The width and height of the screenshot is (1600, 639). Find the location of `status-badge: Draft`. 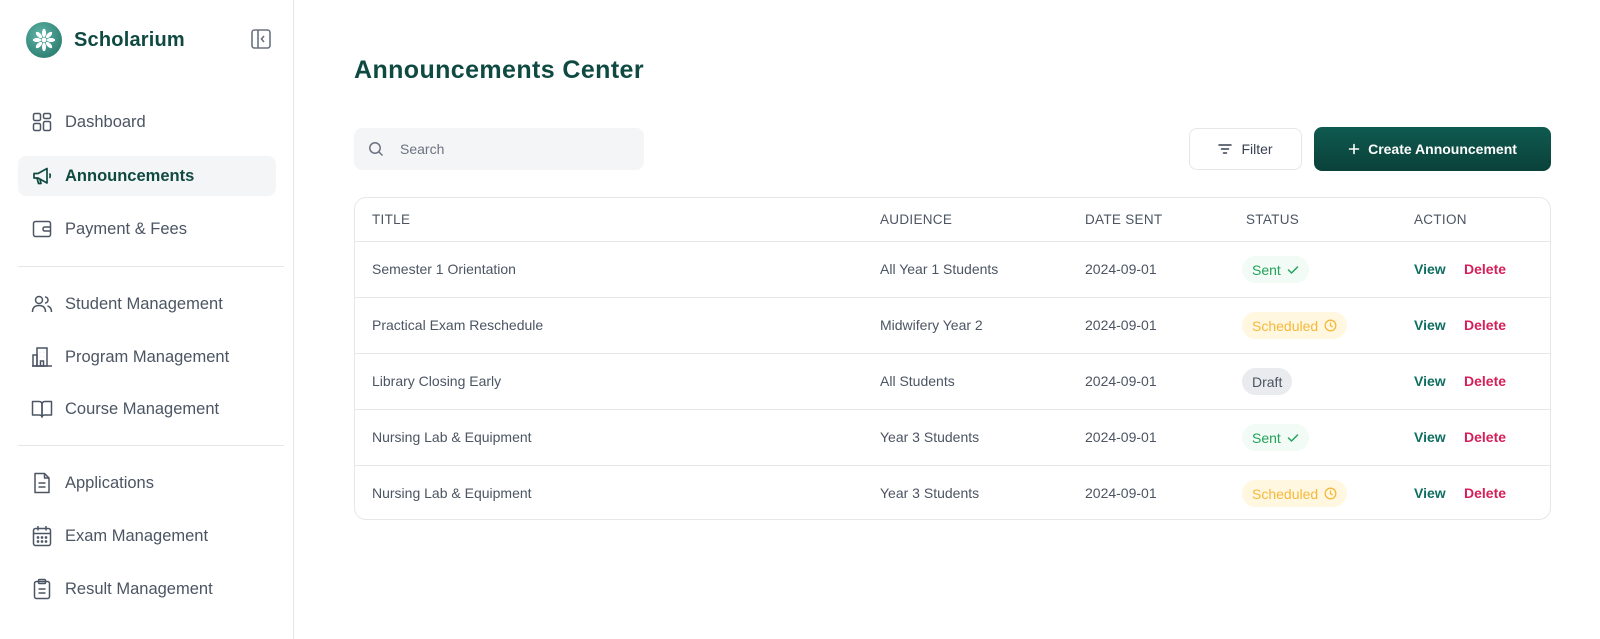

status-badge: Draft is located at coordinates (1267, 381).